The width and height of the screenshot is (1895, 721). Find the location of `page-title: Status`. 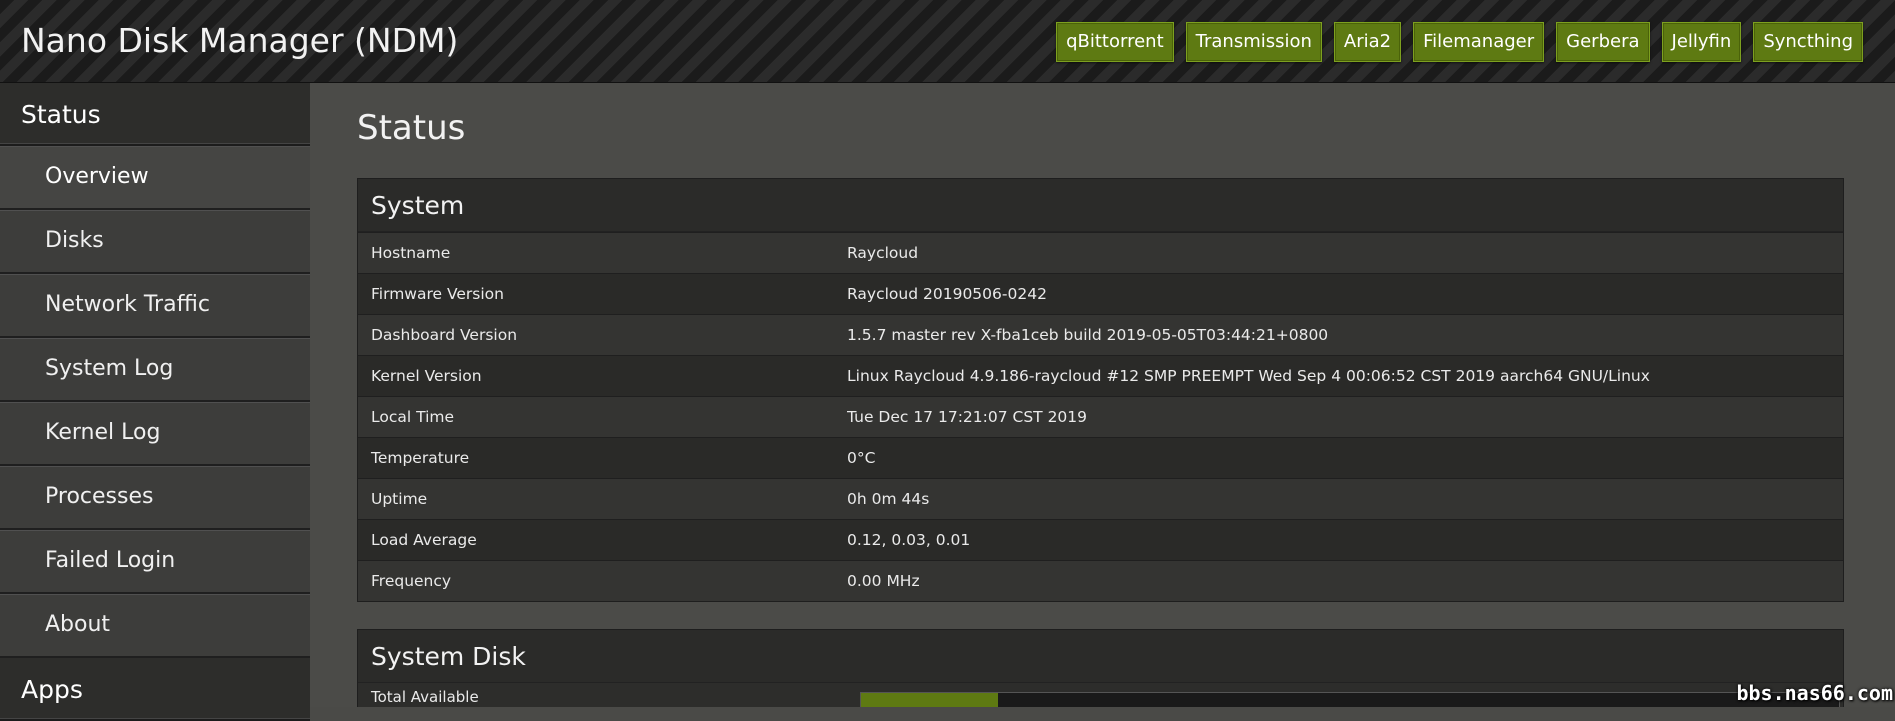

page-title: Status is located at coordinates (411, 128).